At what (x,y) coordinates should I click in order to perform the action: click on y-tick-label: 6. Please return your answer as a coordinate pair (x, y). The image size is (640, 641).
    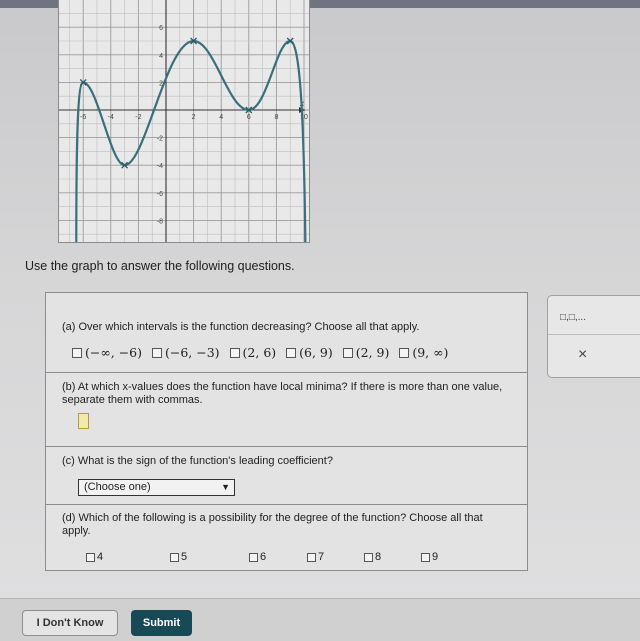
    Looking at the image, I should click on (161, 28).